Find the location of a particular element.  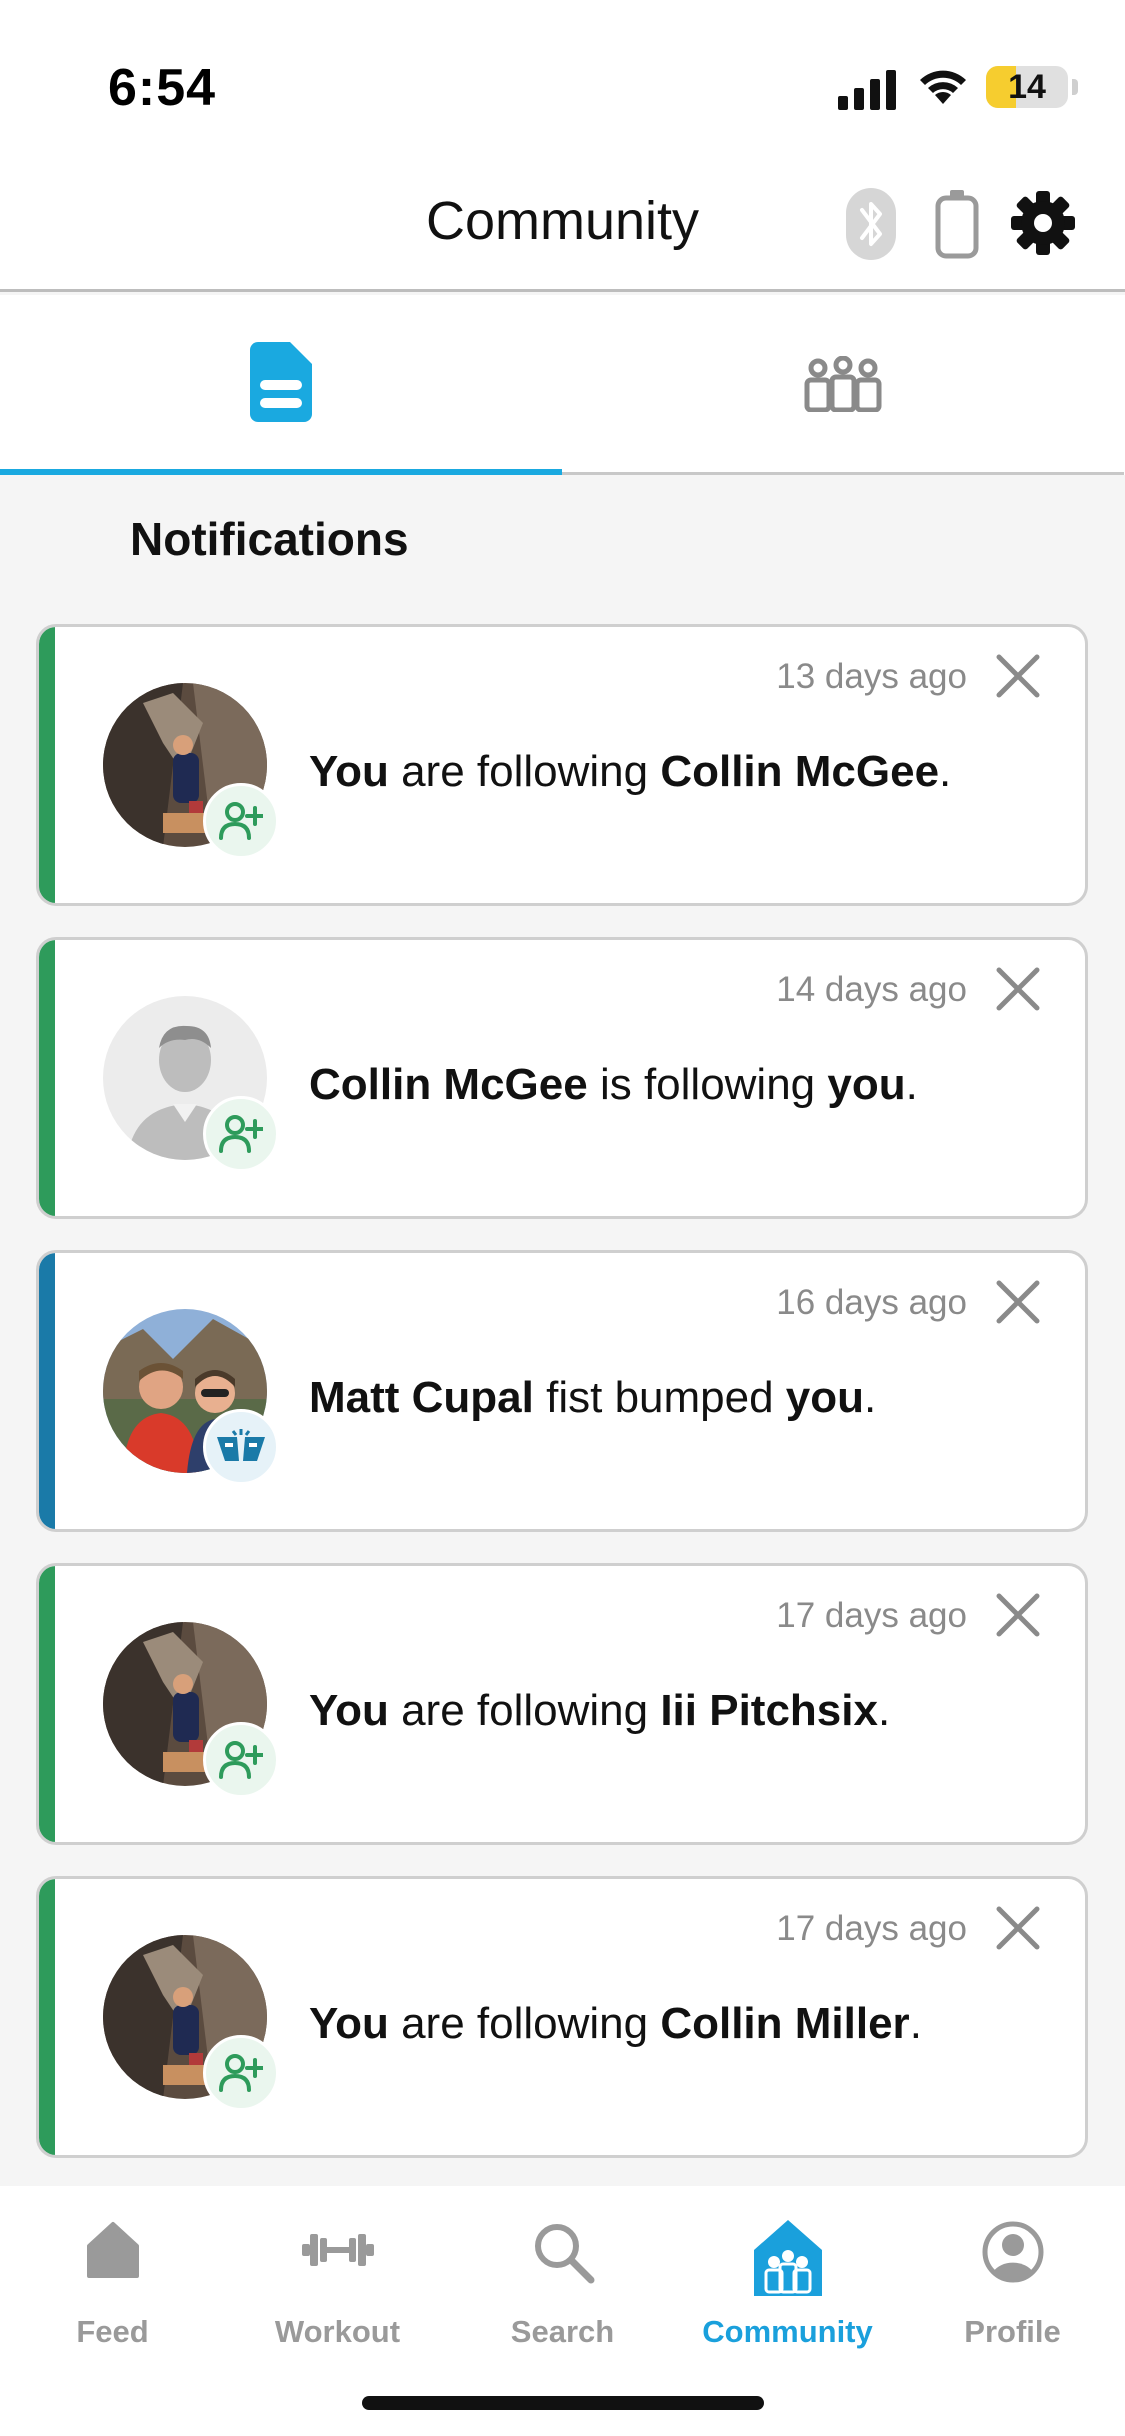

fist-bump-icon is located at coordinates (241, 1445).